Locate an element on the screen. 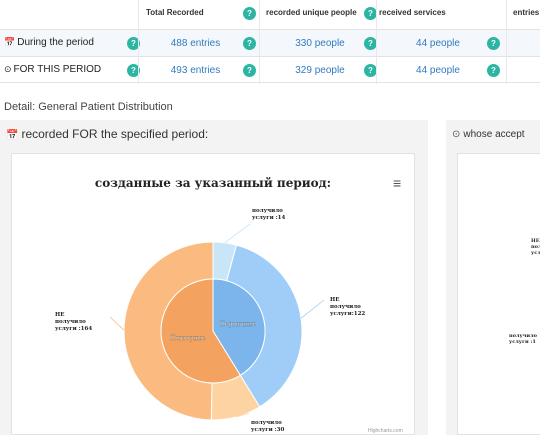 Image resolution: width=540 pixels, height=435 pixels. cell-unique-people: 330 people is located at coordinates (320, 43).